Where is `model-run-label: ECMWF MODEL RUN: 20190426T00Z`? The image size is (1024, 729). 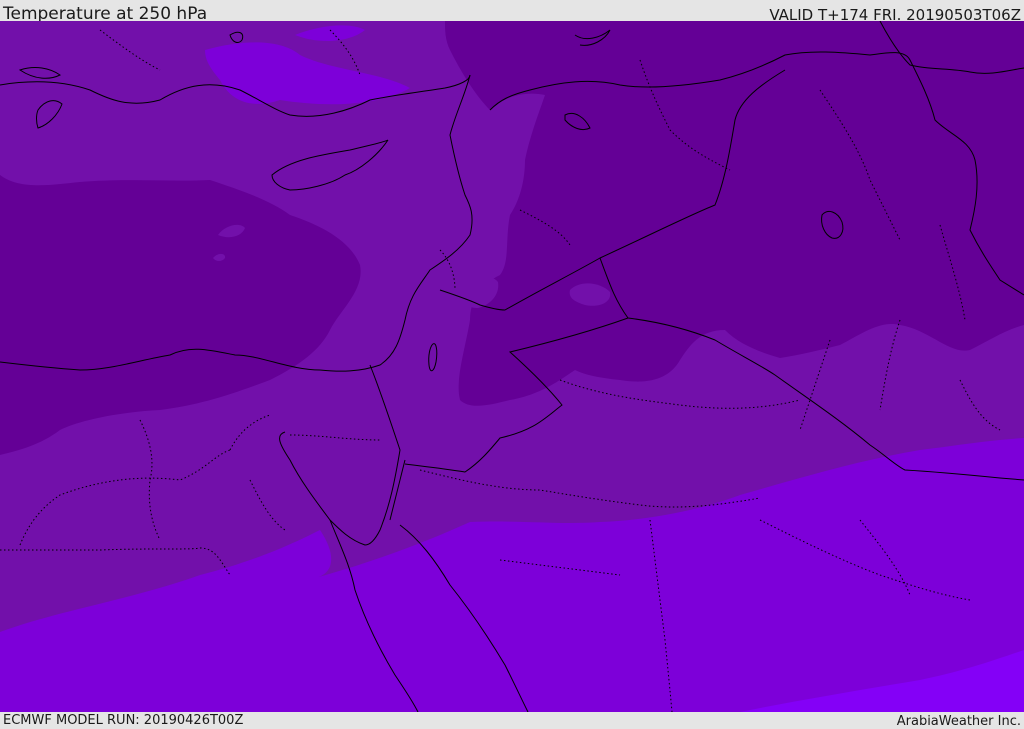
model-run-label: ECMWF MODEL RUN: 20190426T00Z is located at coordinates (123, 720).